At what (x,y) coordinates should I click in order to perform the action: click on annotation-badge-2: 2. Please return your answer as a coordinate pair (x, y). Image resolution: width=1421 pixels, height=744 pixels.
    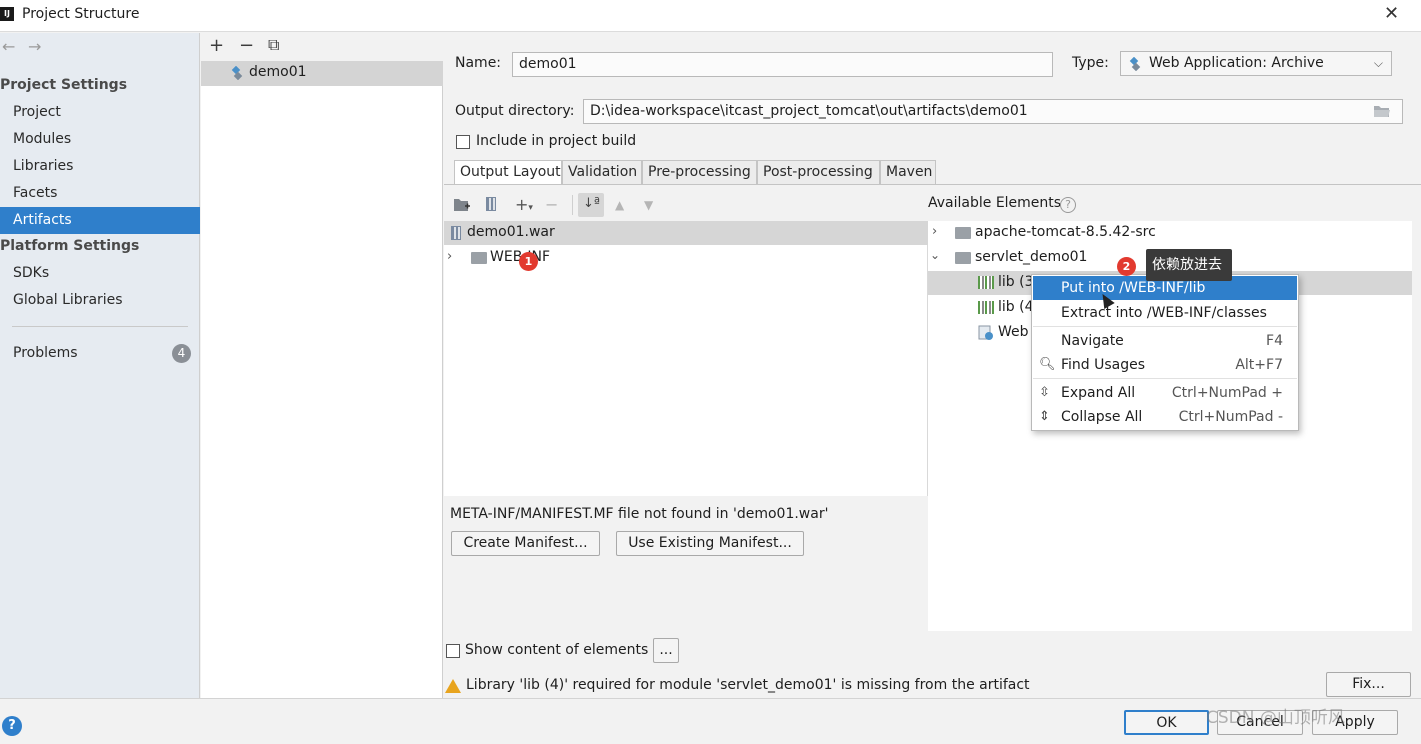
    Looking at the image, I should click on (1126, 266).